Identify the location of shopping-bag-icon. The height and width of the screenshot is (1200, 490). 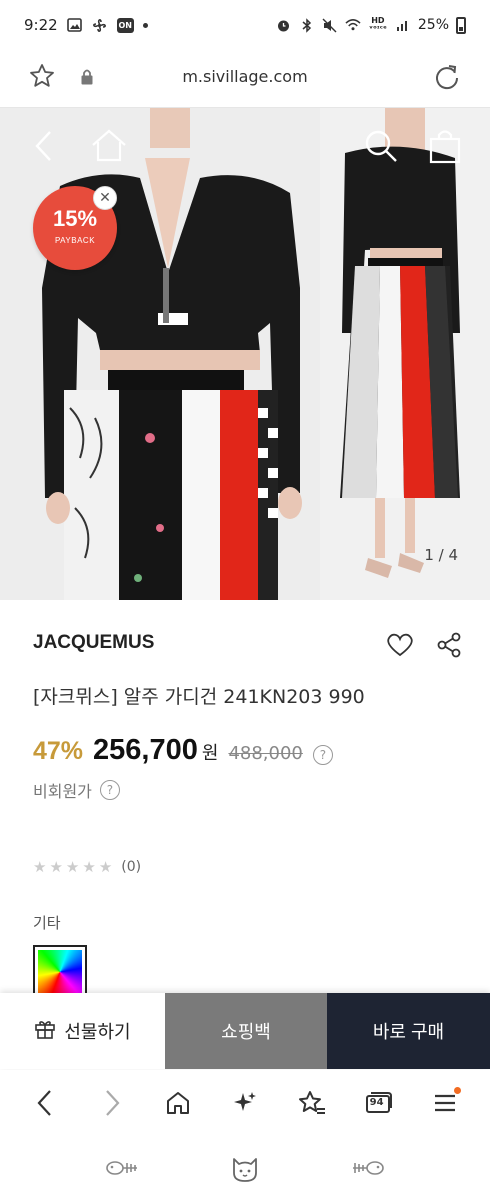
(445, 148).